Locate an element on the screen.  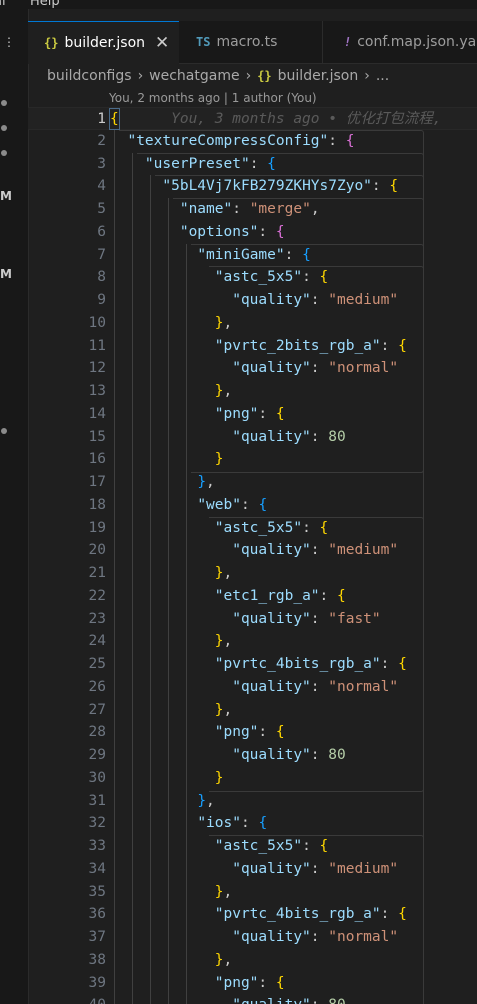
tab-macro-ts: TS macro.ts is located at coordinates (251, 42).